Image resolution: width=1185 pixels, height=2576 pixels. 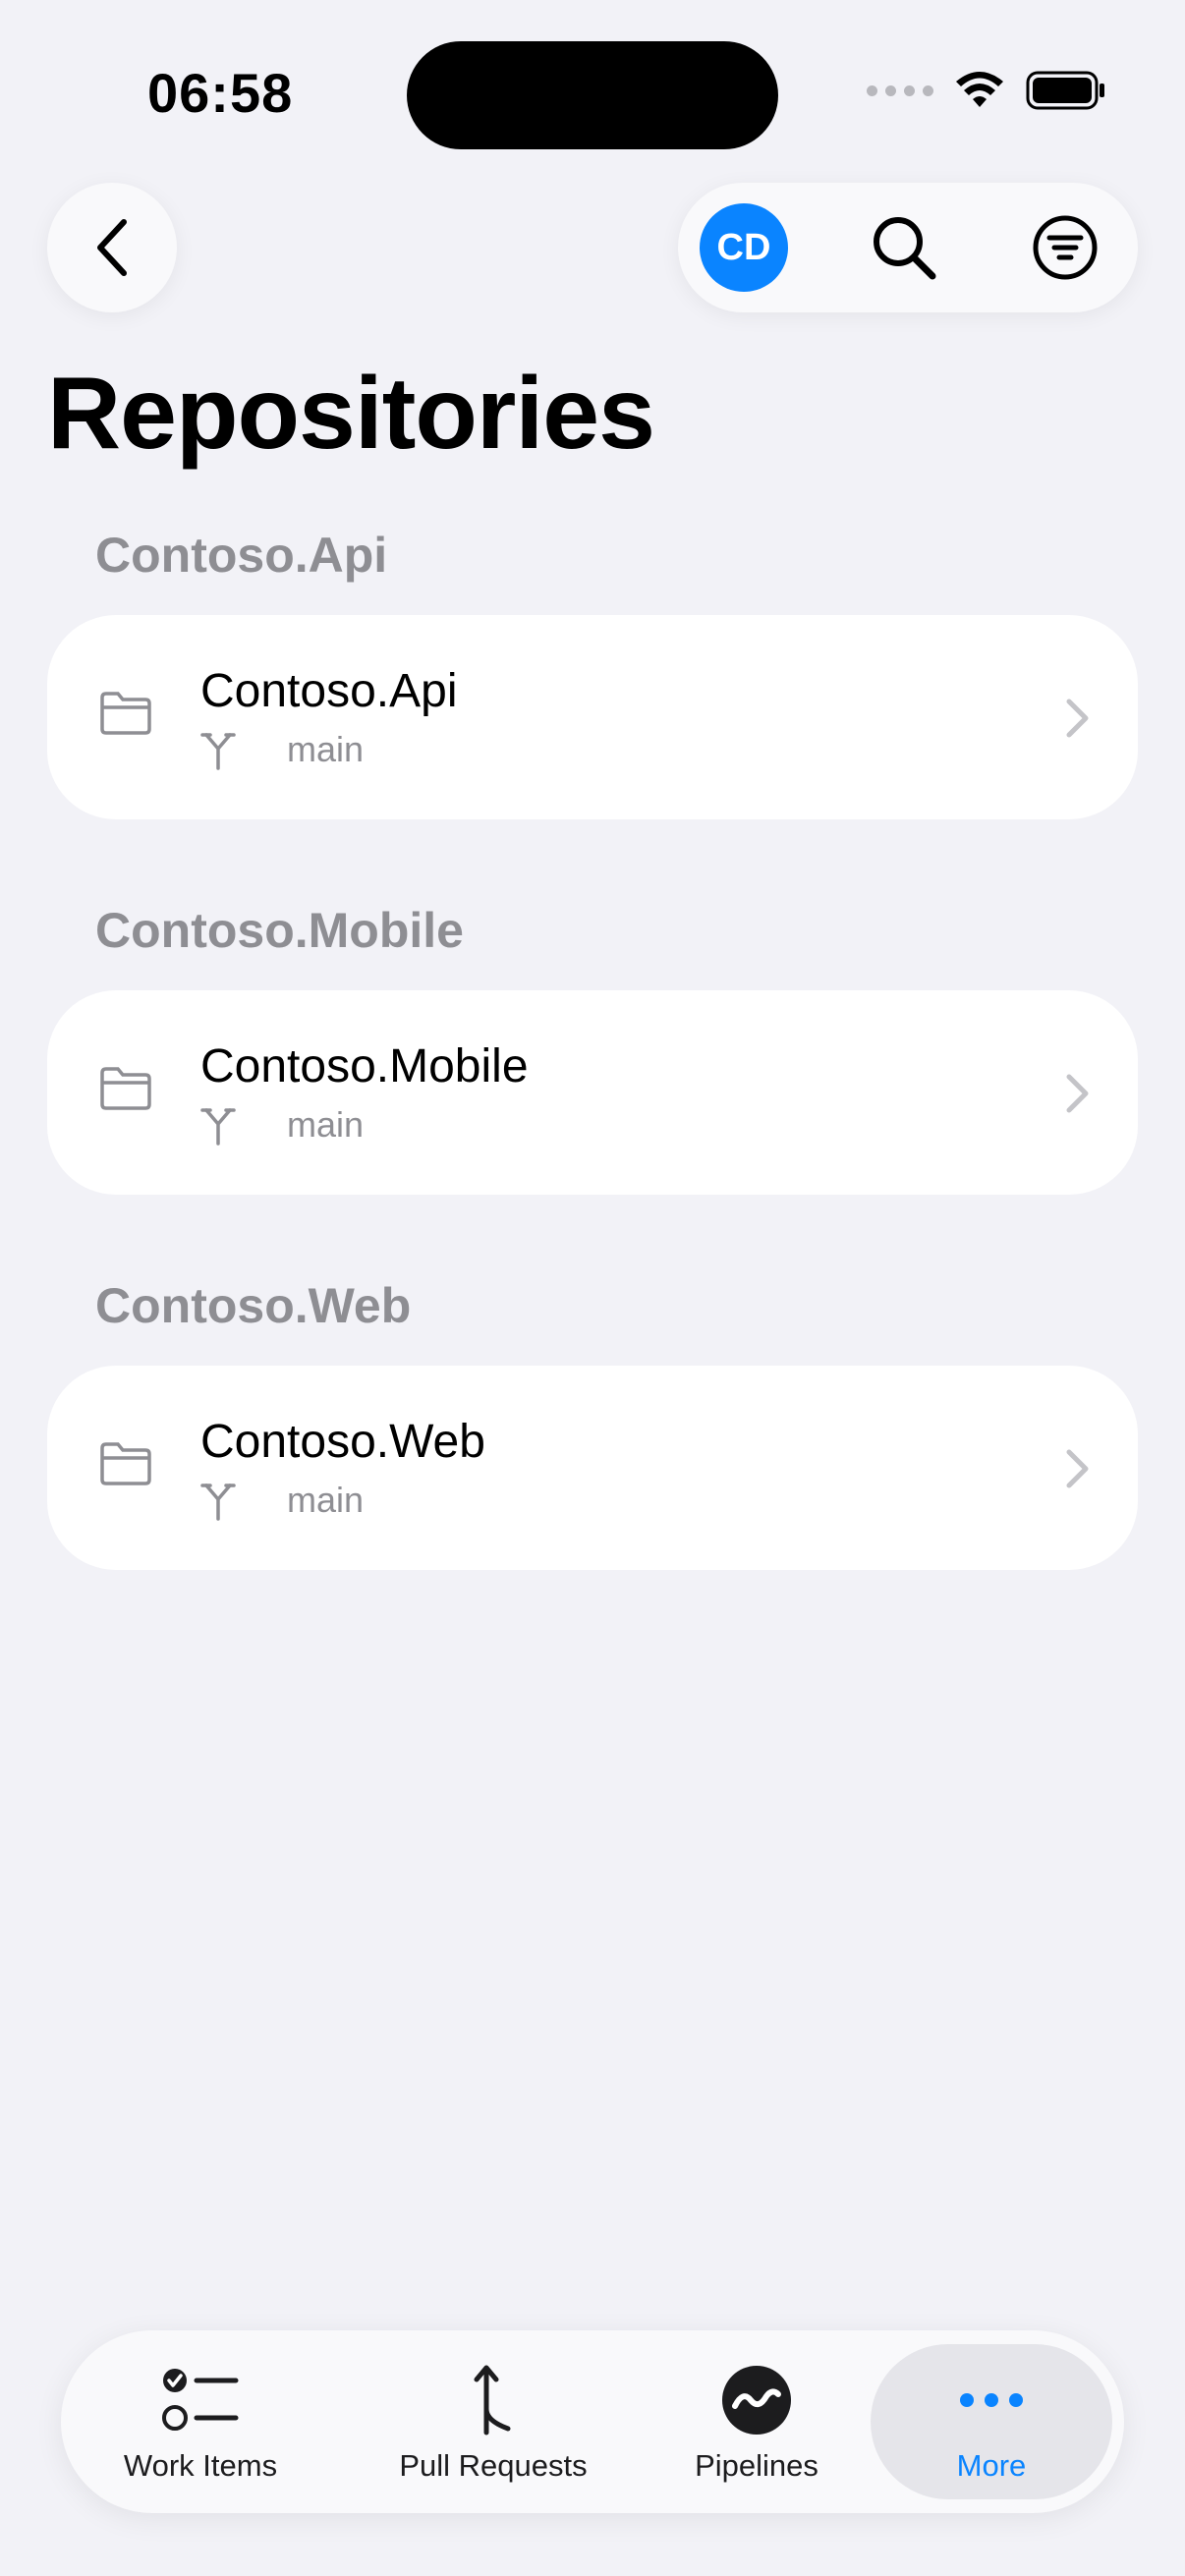 I want to click on checklist-icon, so click(x=200, y=2400).